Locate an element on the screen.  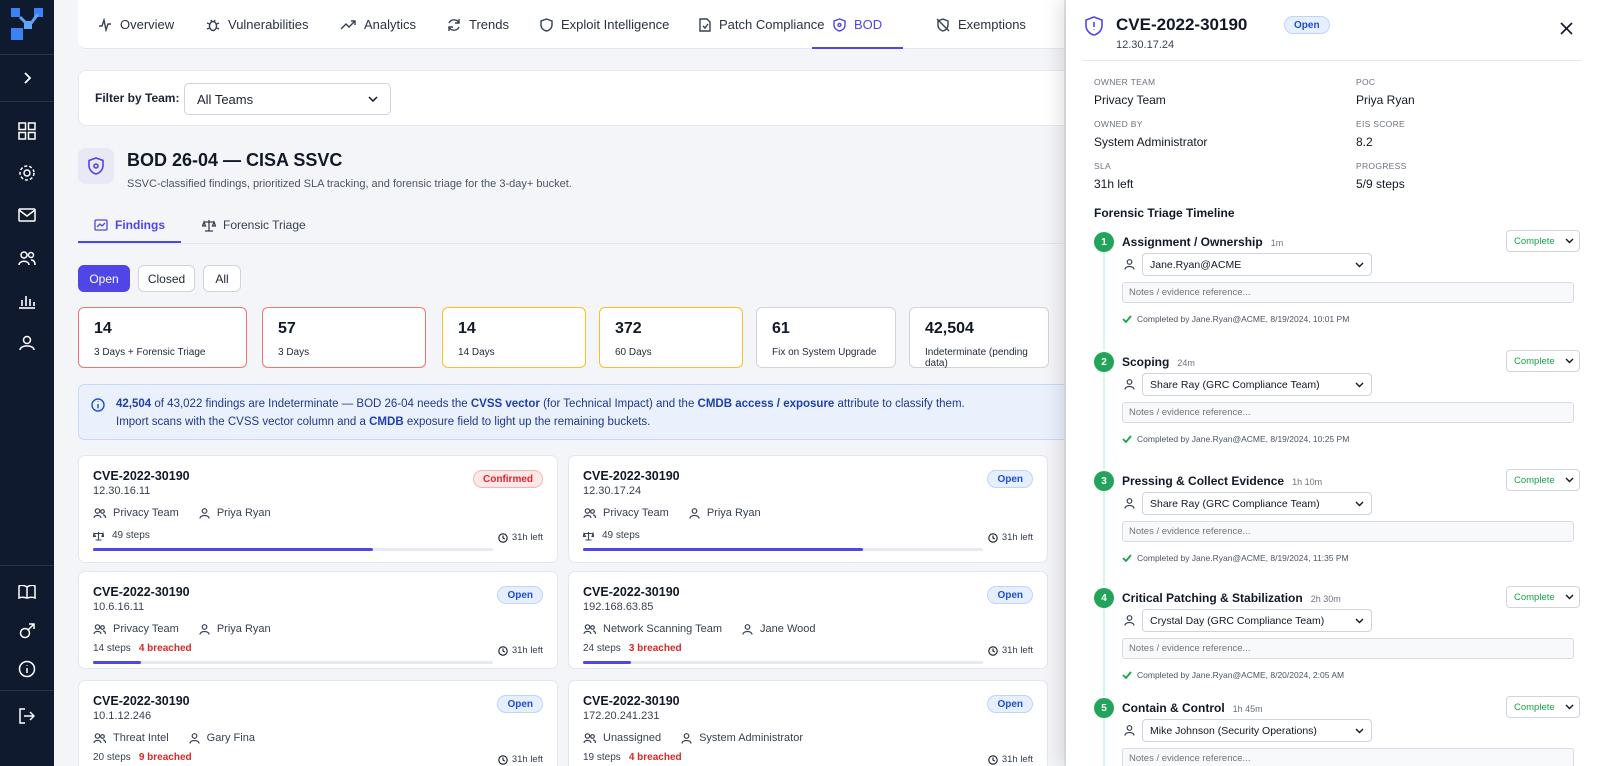
tab-exploit-intelligence: Exploit Intelligence is located at coordinates (604, 24).